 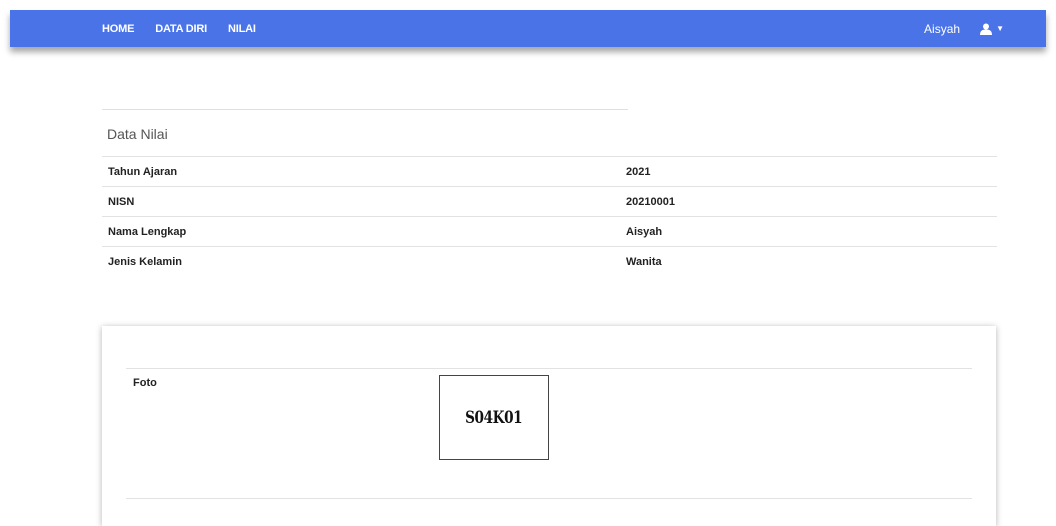 I want to click on row-label: Nama Lengkap, so click(x=362, y=231).